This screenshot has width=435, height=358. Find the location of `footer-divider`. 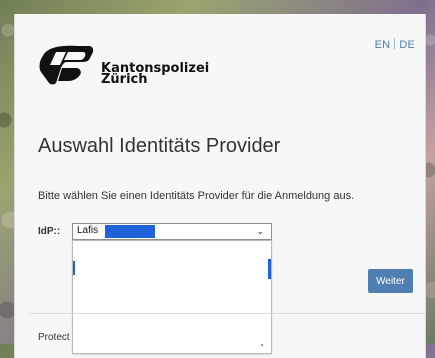

footer-divider is located at coordinates (227, 313).